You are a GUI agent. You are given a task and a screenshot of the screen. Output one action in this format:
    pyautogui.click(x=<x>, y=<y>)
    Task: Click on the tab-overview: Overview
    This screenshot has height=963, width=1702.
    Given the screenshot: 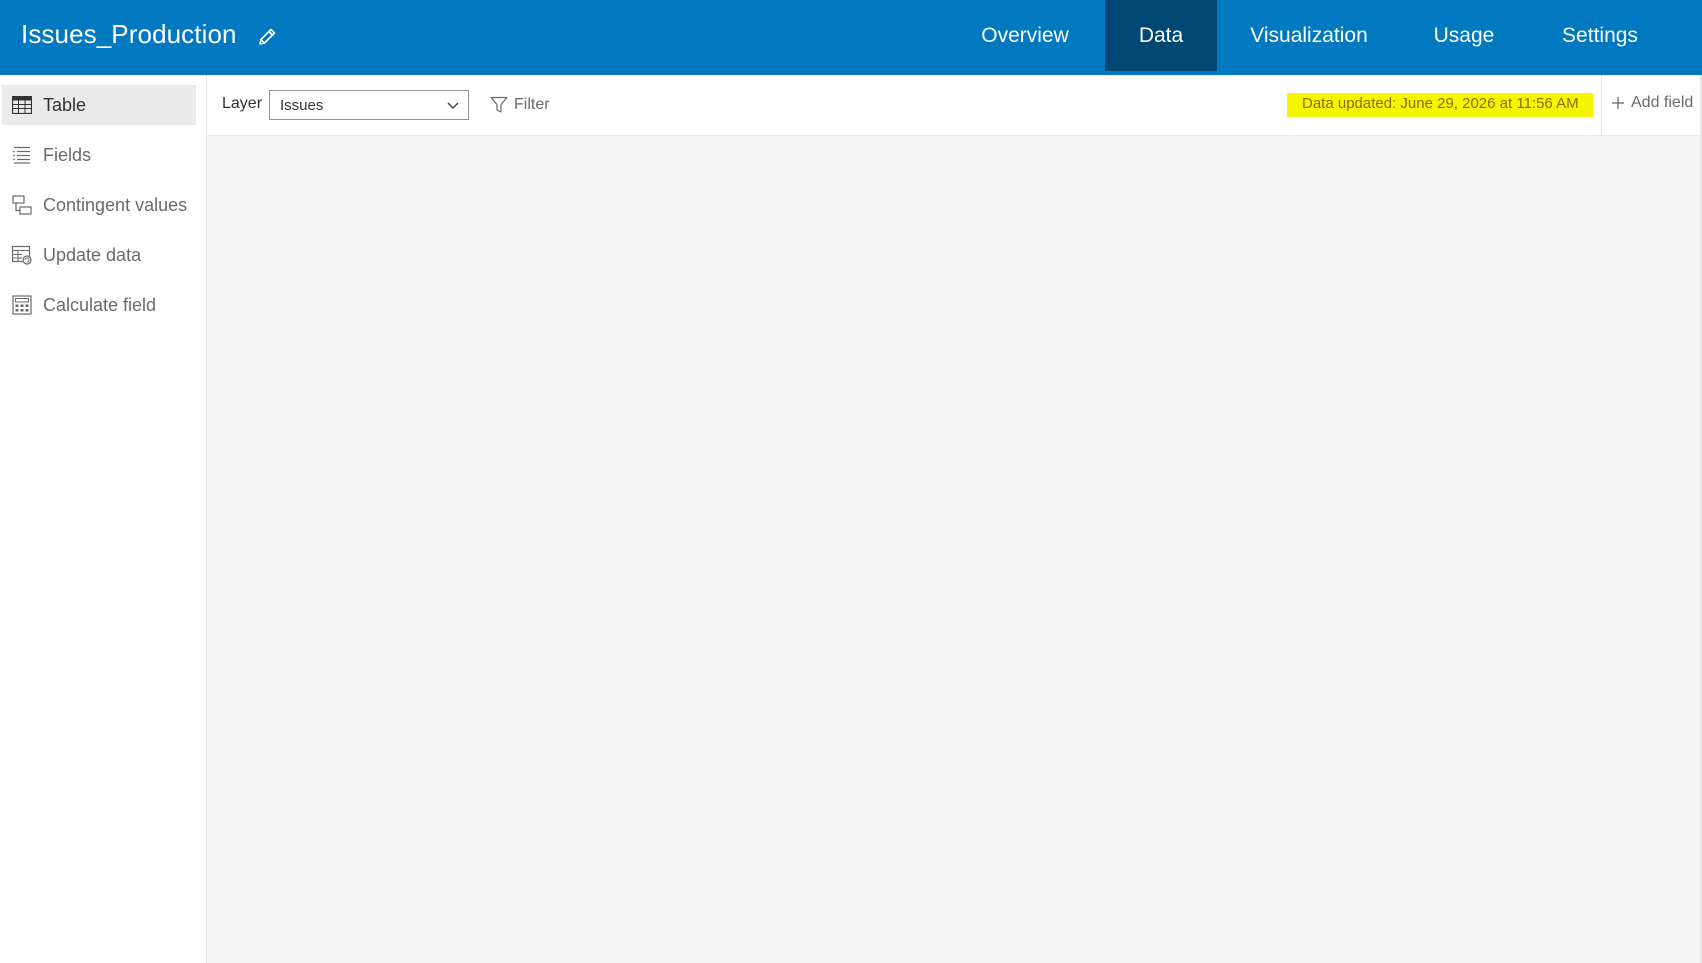 What is the action you would take?
    pyautogui.click(x=1025, y=35)
    